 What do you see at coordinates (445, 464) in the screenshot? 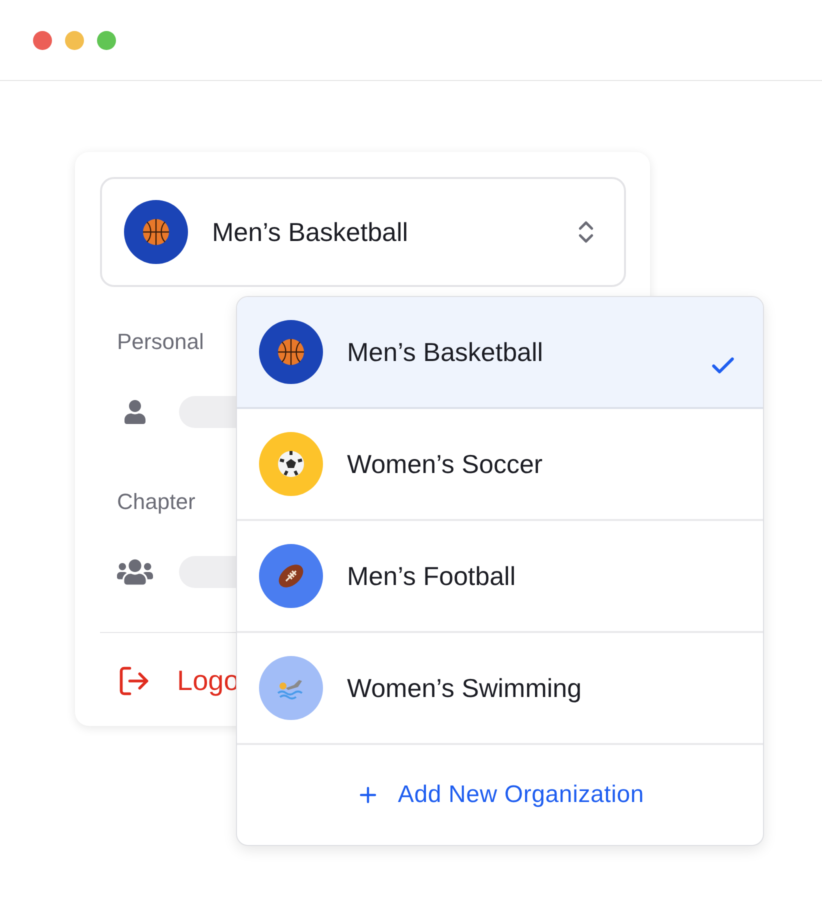
I see `organization-name: Women’s Soccer` at bounding box center [445, 464].